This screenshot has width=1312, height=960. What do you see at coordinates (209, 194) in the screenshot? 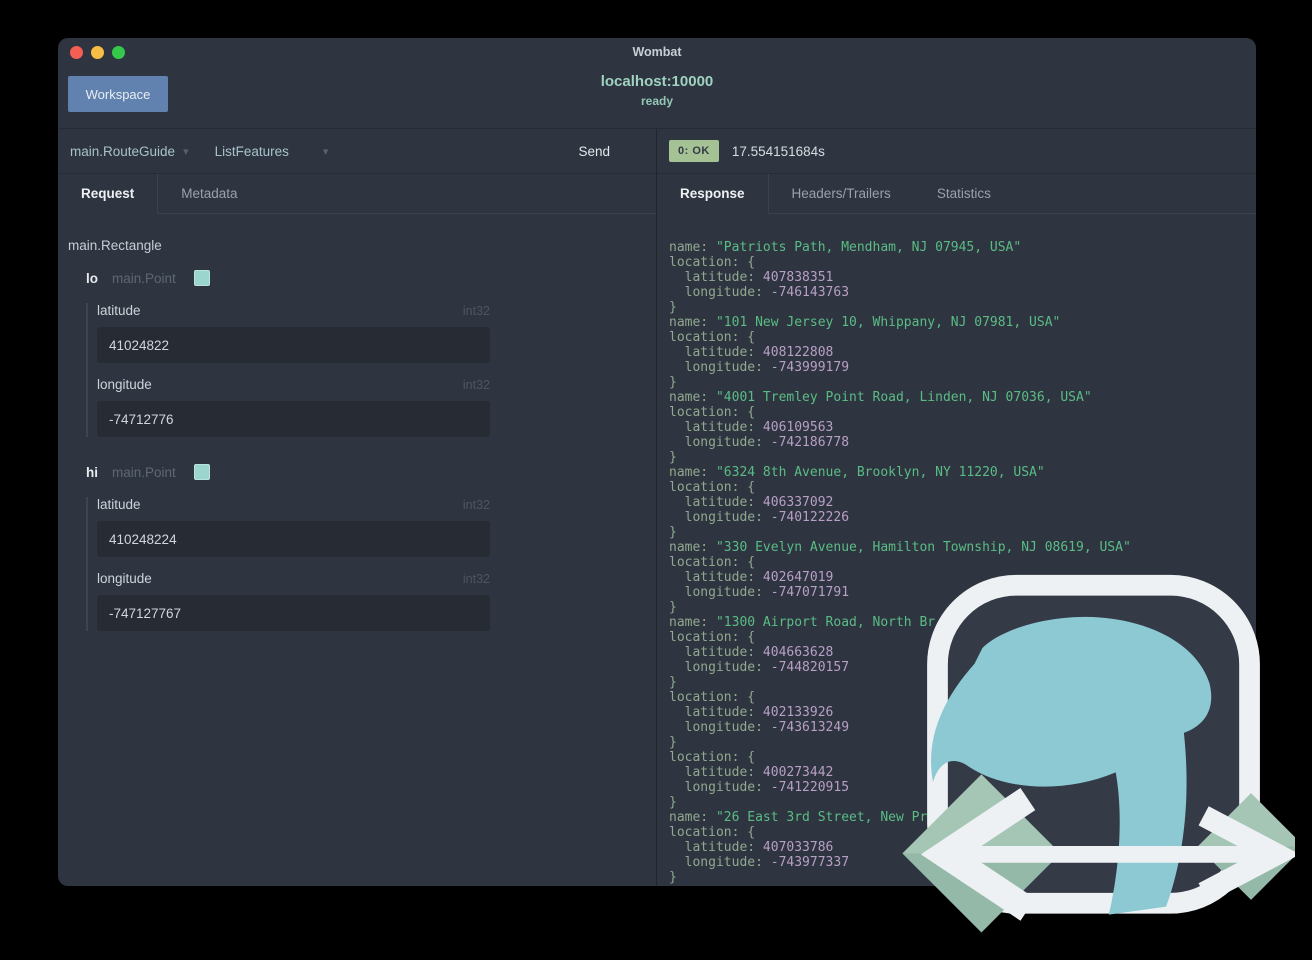
I see `tab-metadata: Metadata` at bounding box center [209, 194].